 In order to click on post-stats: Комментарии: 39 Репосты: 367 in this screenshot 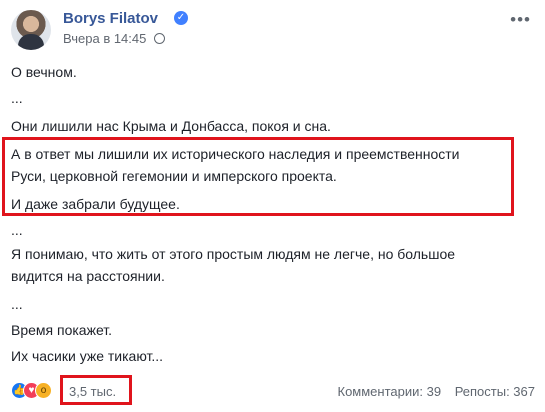, I will do `click(437, 391)`.